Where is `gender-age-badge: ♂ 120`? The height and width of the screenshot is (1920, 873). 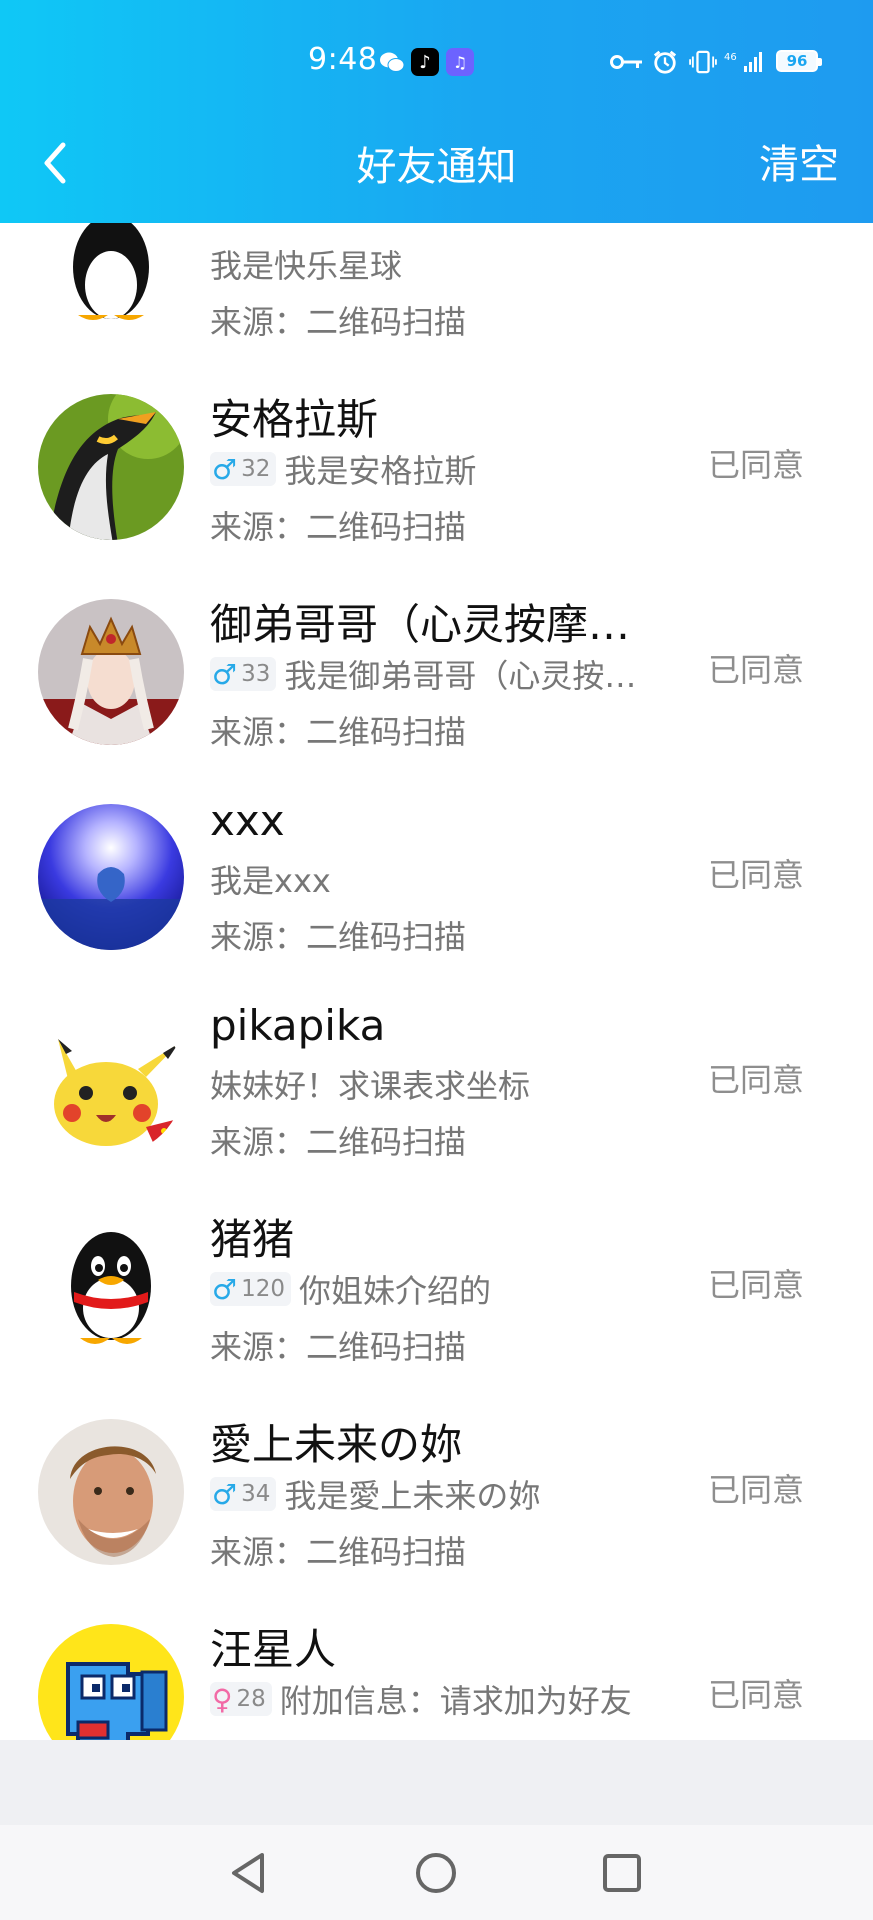 gender-age-badge: ♂ 120 is located at coordinates (251, 1289).